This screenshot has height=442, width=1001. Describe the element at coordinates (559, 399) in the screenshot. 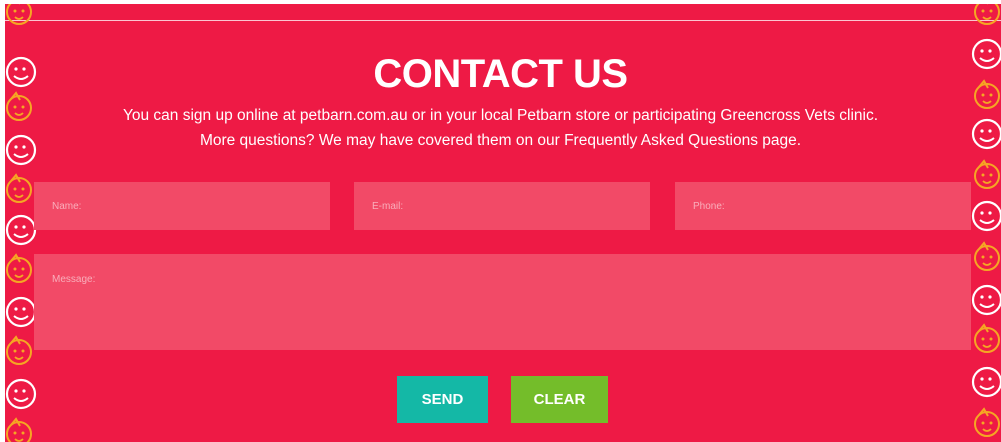

I see `clear-button: CLEAR` at that location.